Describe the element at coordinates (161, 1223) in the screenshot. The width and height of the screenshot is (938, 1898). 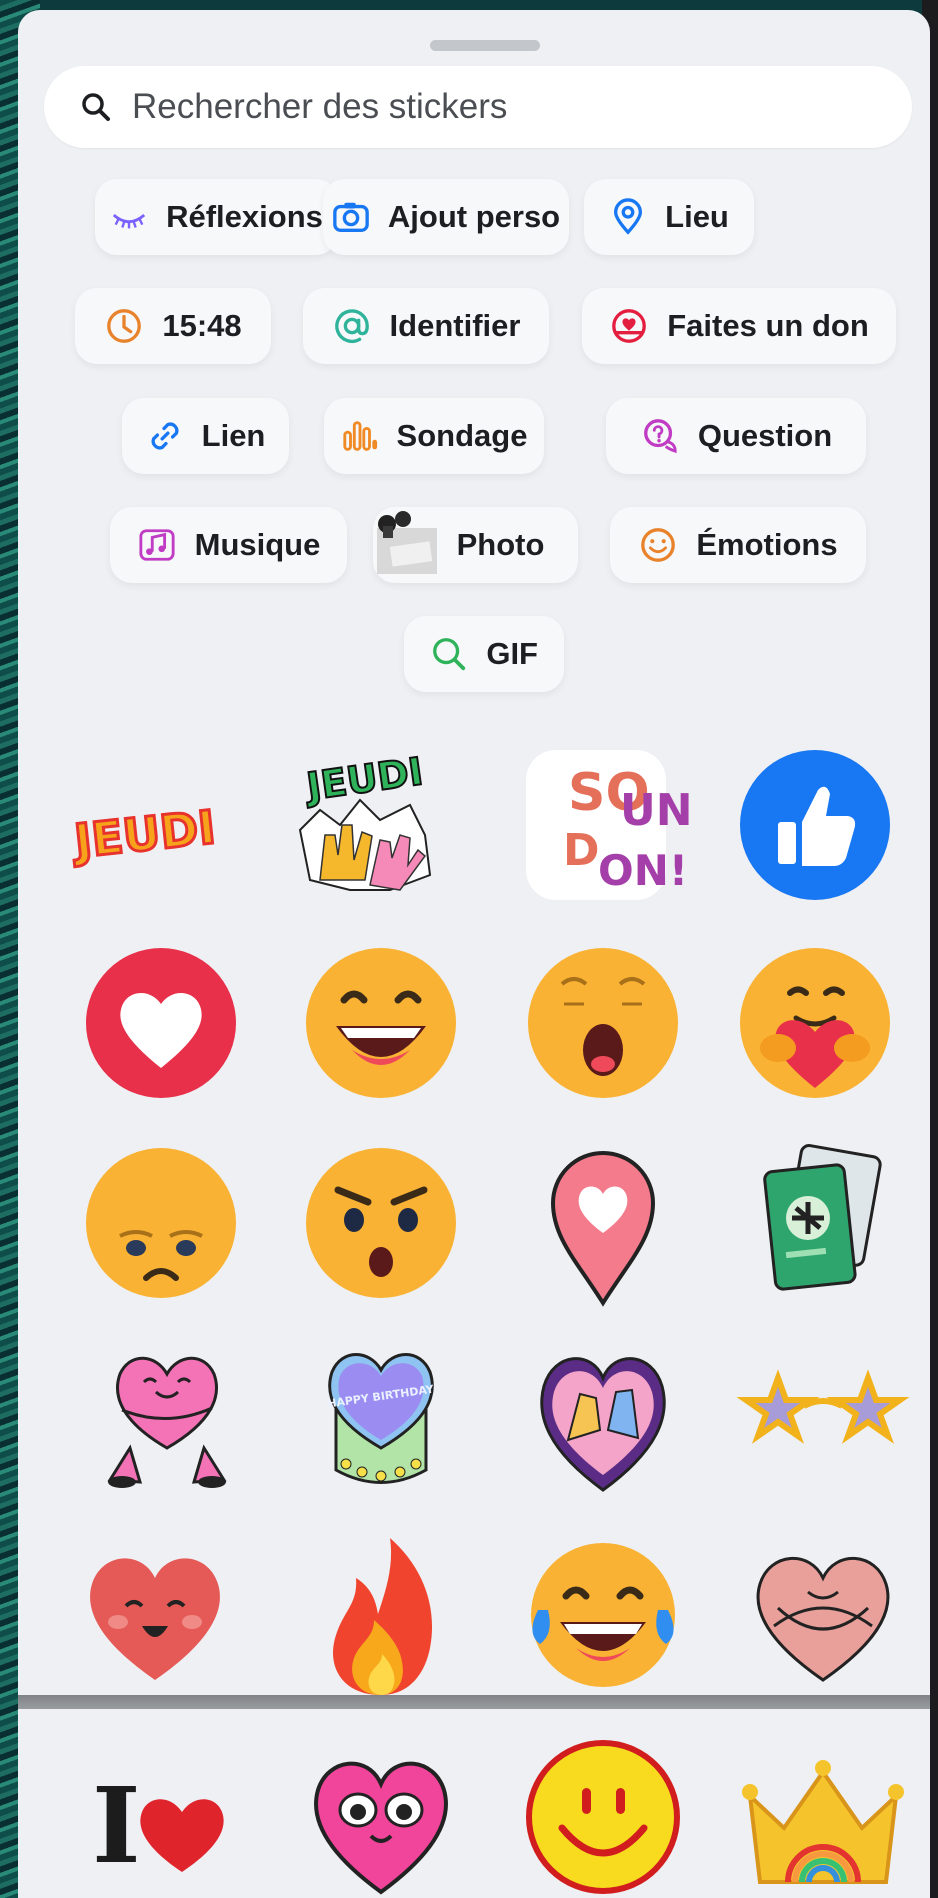
I see `sad-face-sticker` at that location.